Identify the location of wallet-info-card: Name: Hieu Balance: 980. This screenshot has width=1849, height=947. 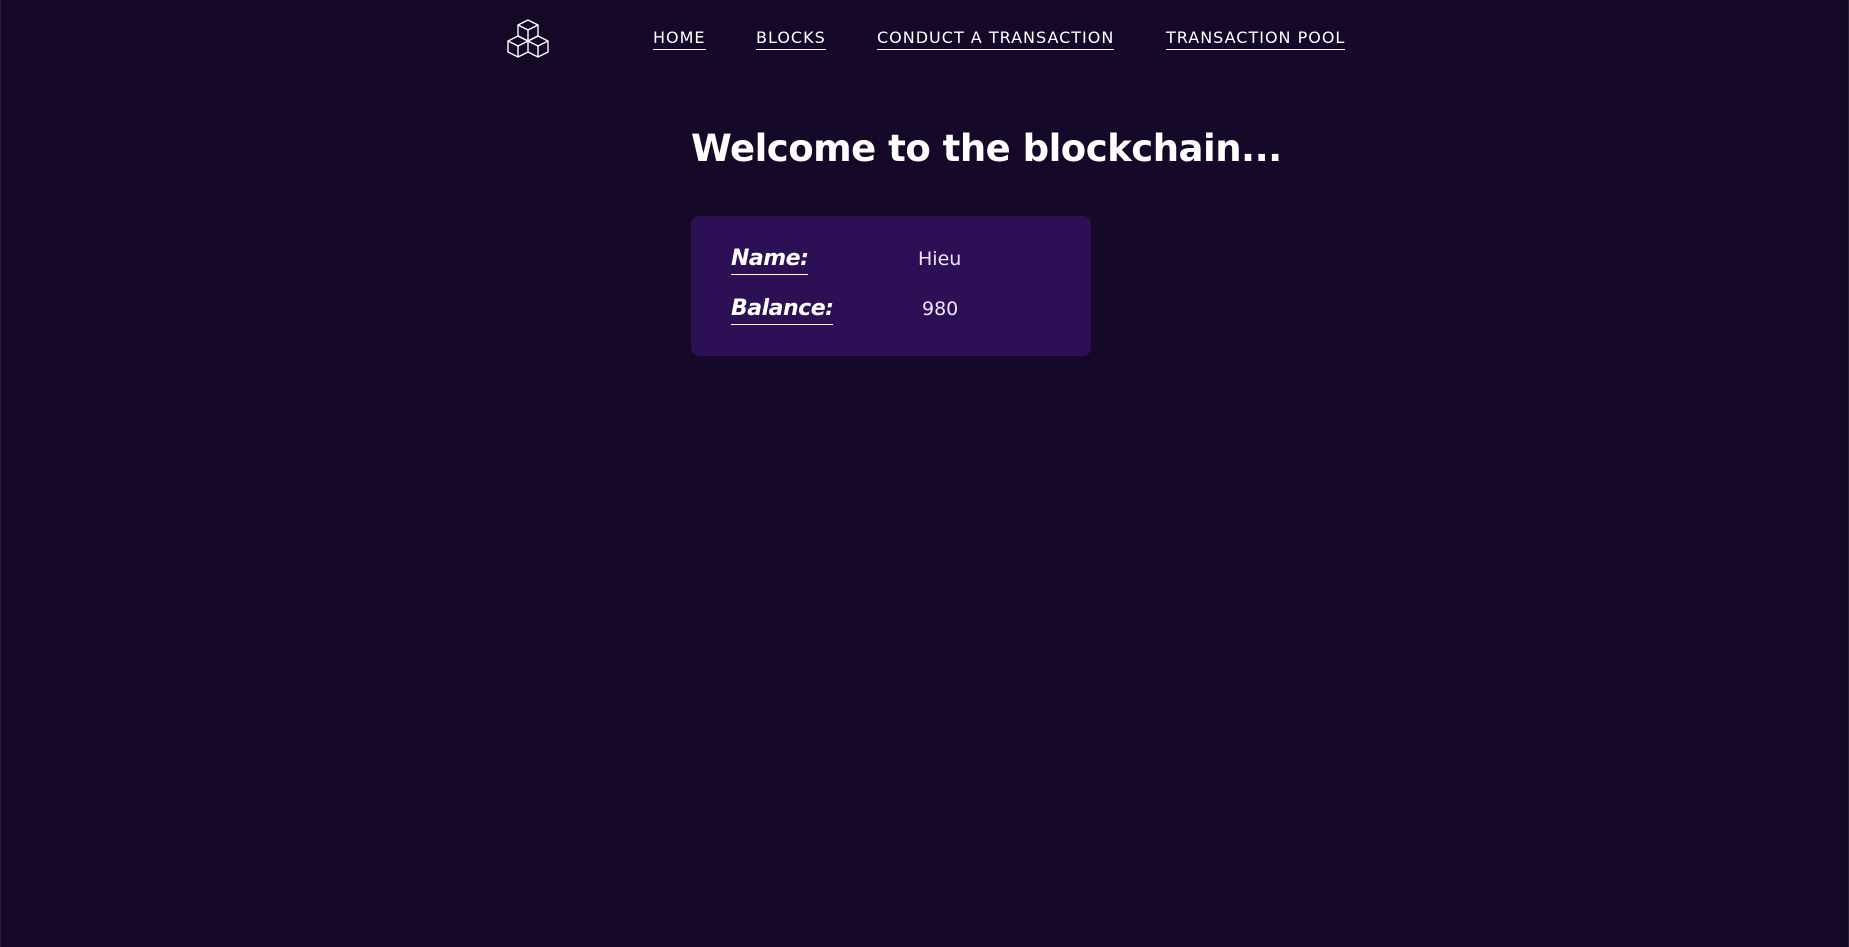
(891, 286).